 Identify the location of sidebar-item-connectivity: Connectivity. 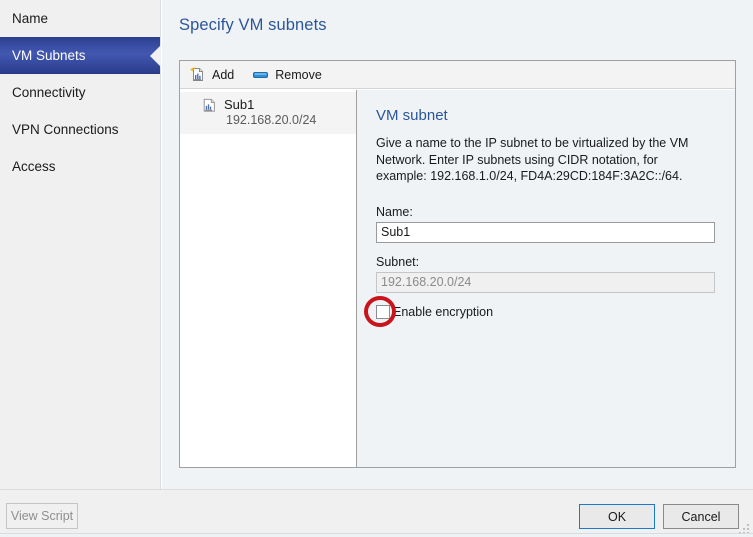
(80, 92).